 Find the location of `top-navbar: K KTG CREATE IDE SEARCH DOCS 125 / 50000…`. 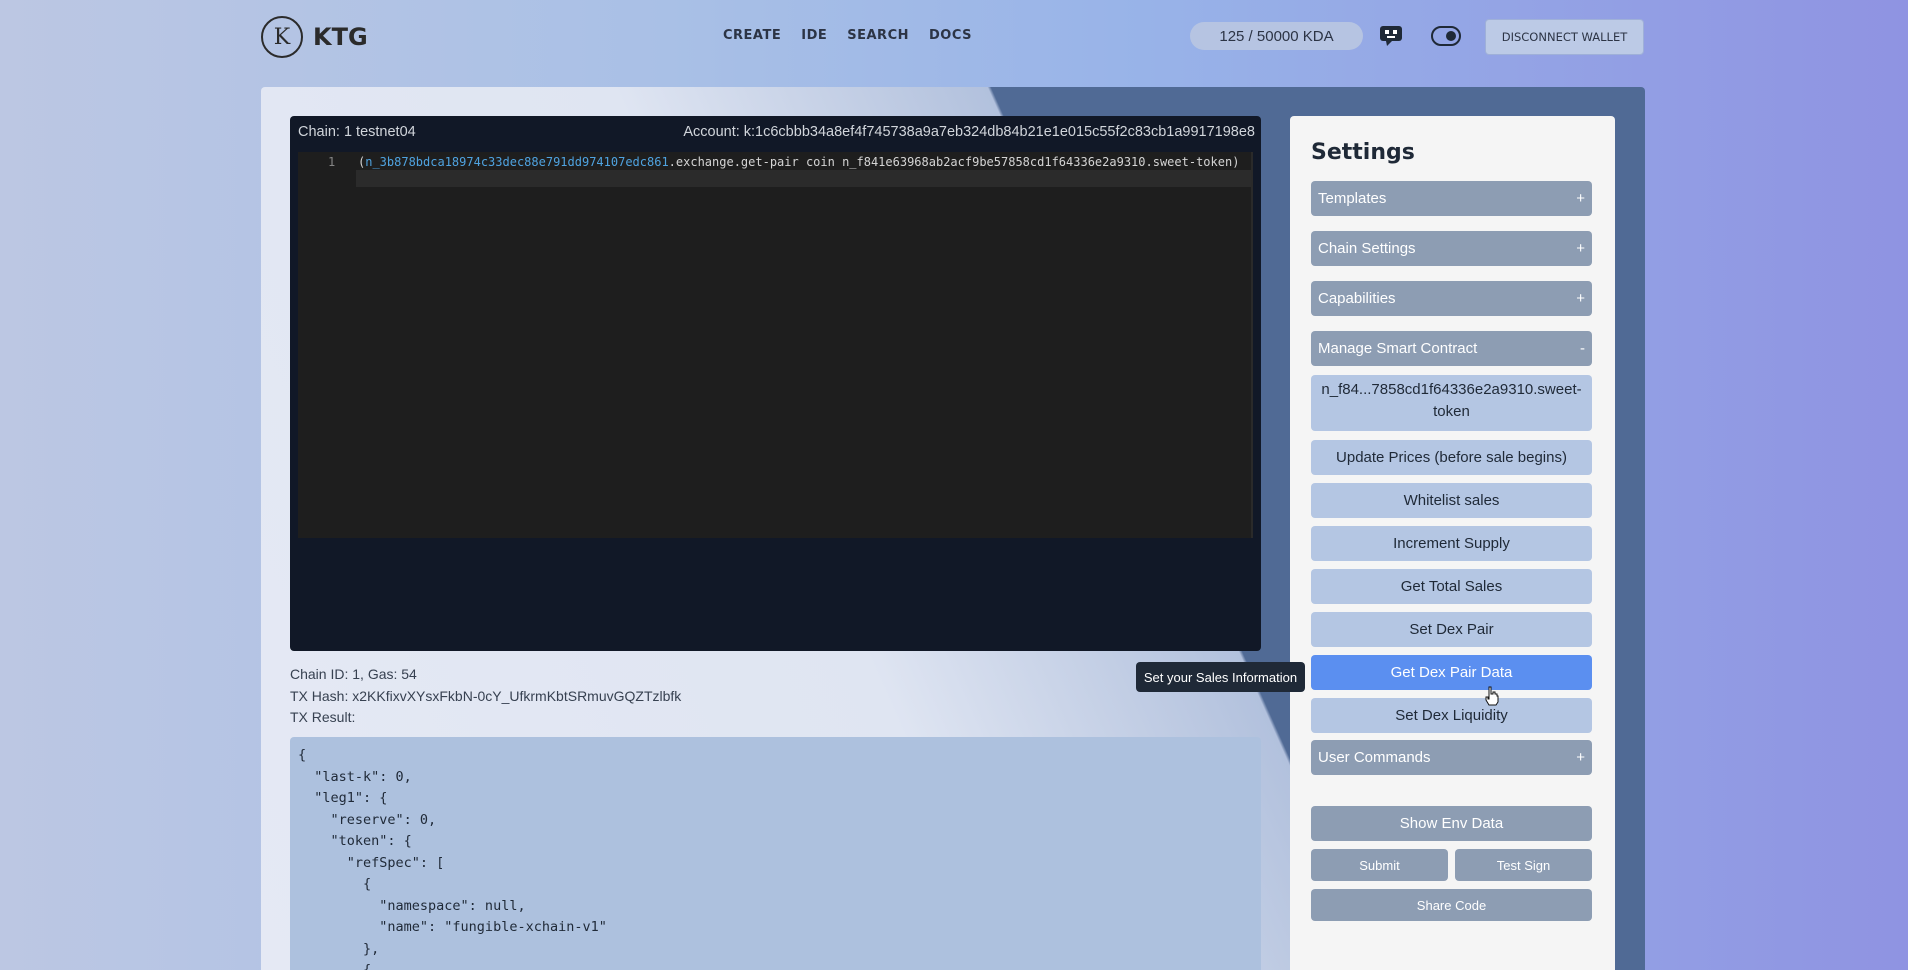

top-navbar: K KTG CREATE IDE SEARCH DOCS 125 / 50000… is located at coordinates (954, 36).